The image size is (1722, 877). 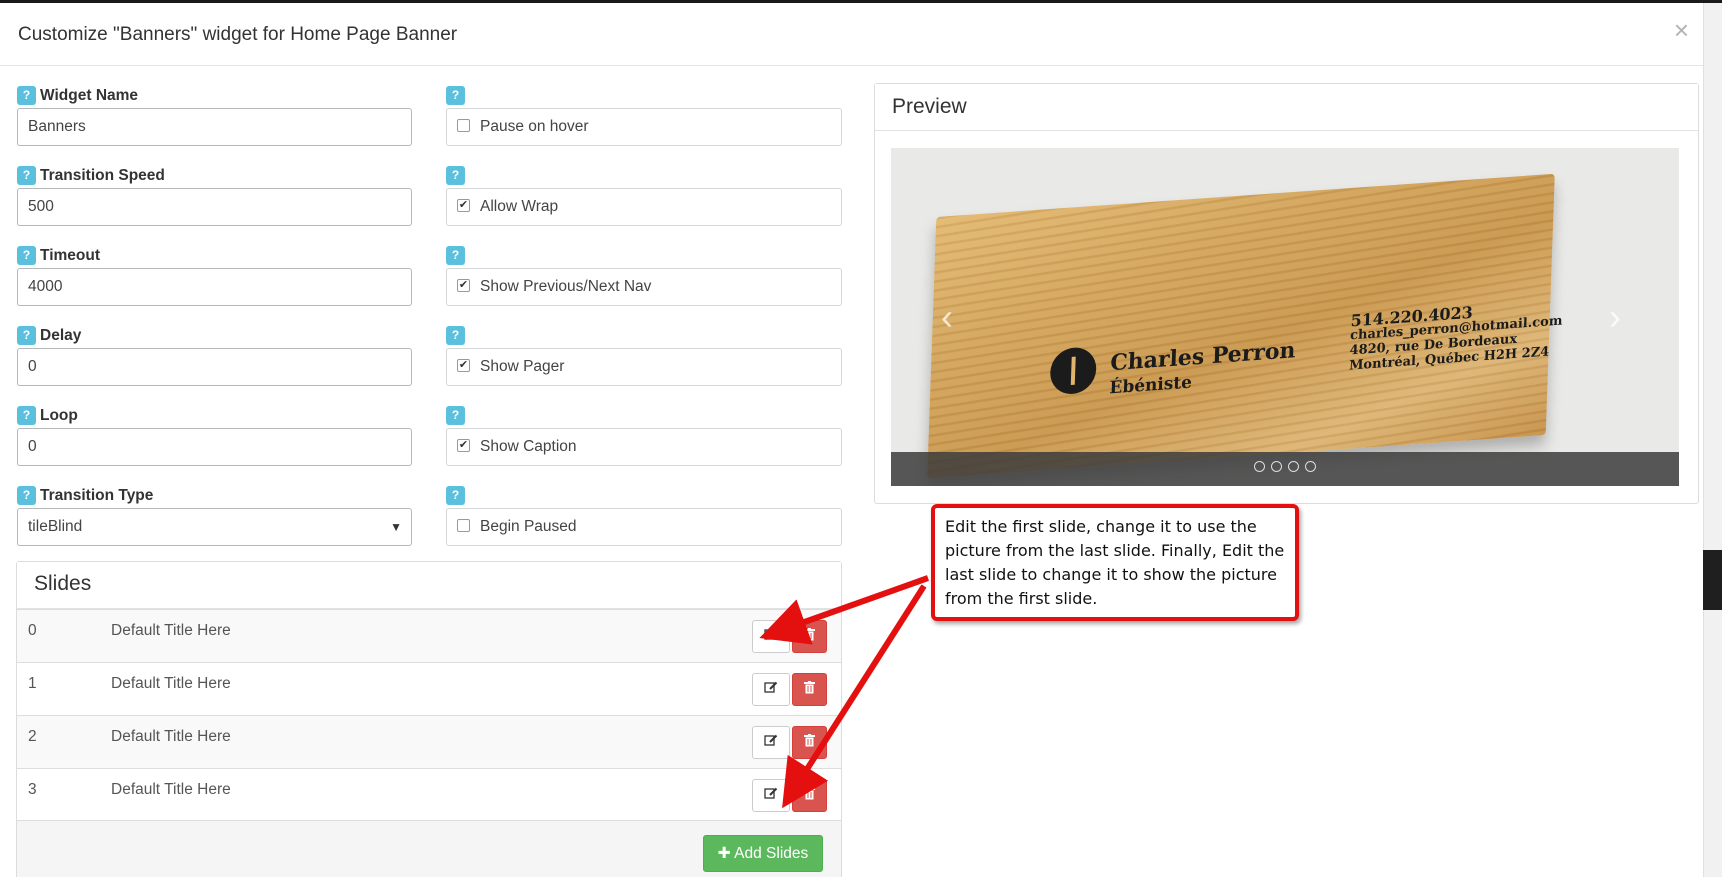 I want to click on checkbox-label: Show Previous/Next Nav, so click(x=566, y=286).